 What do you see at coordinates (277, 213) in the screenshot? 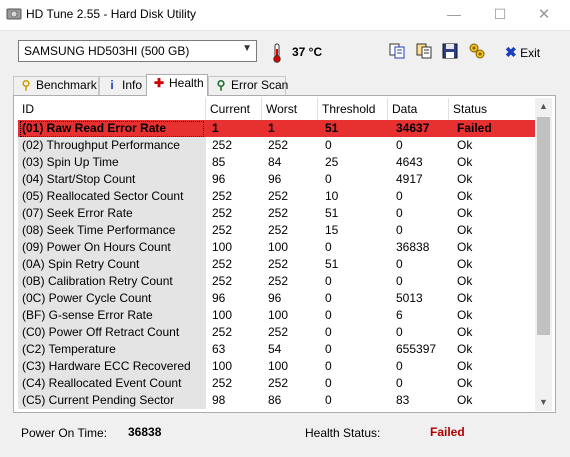
I see `table-row: (07) Seek Error Rate 252 252 51 0 Ok` at bounding box center [277, 213].